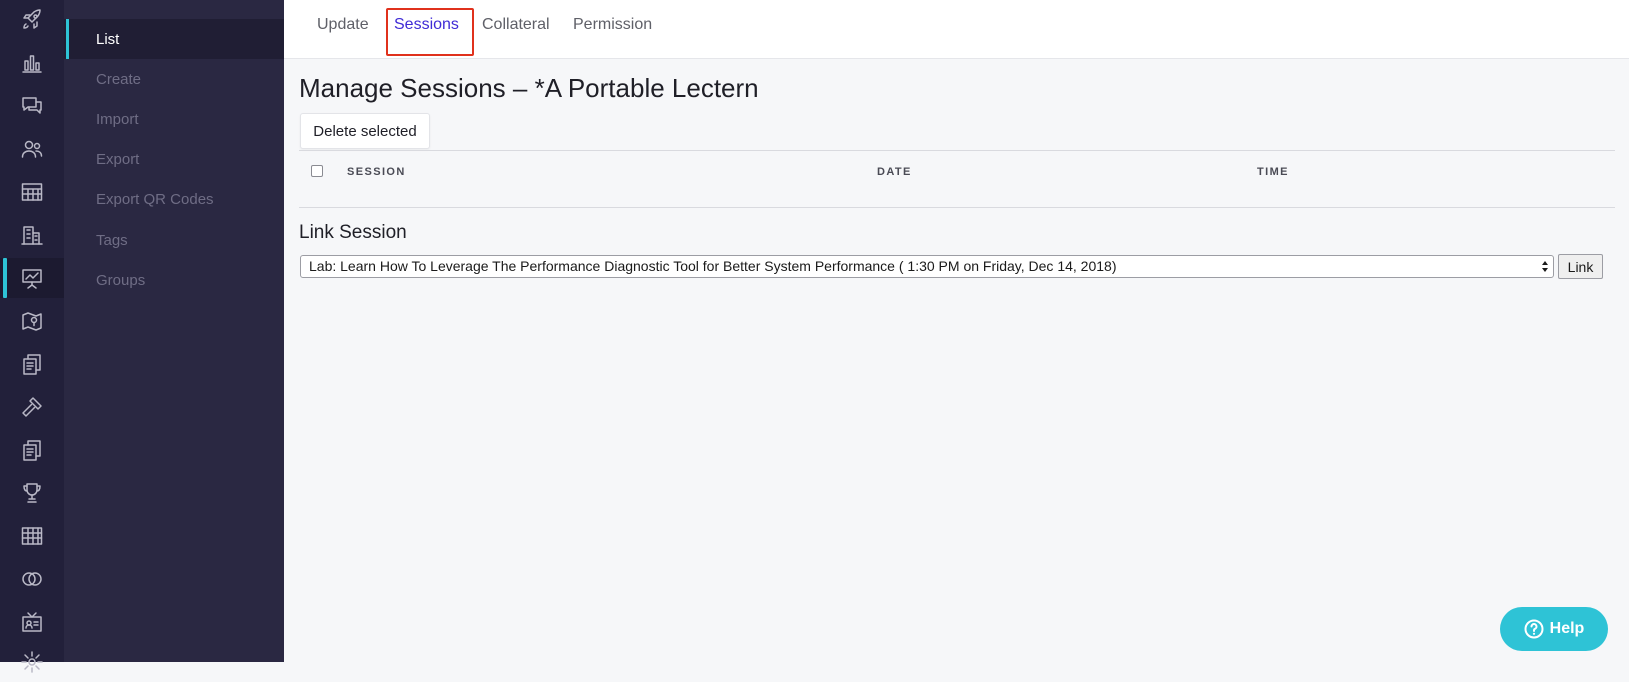  What do you see at coordinates (1534, 629) in the screenshot?
I see `help-icon` at bounding box center [1534, 629].